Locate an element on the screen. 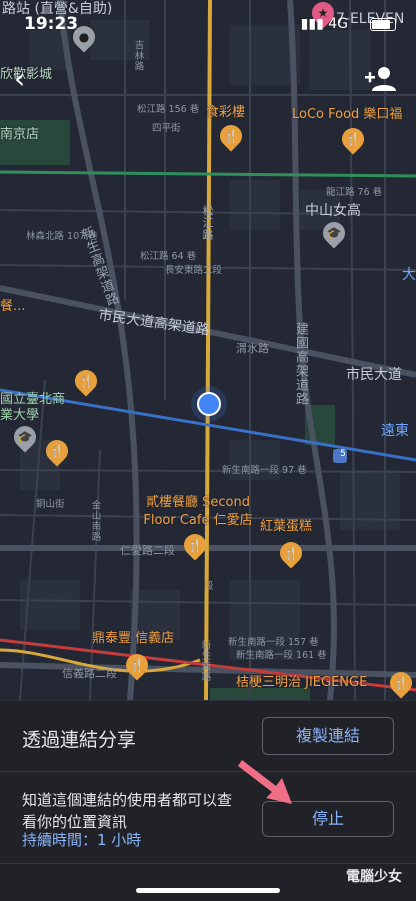  network-indicator: ▮▮▮ 4G is located at coordinates (324, 24).